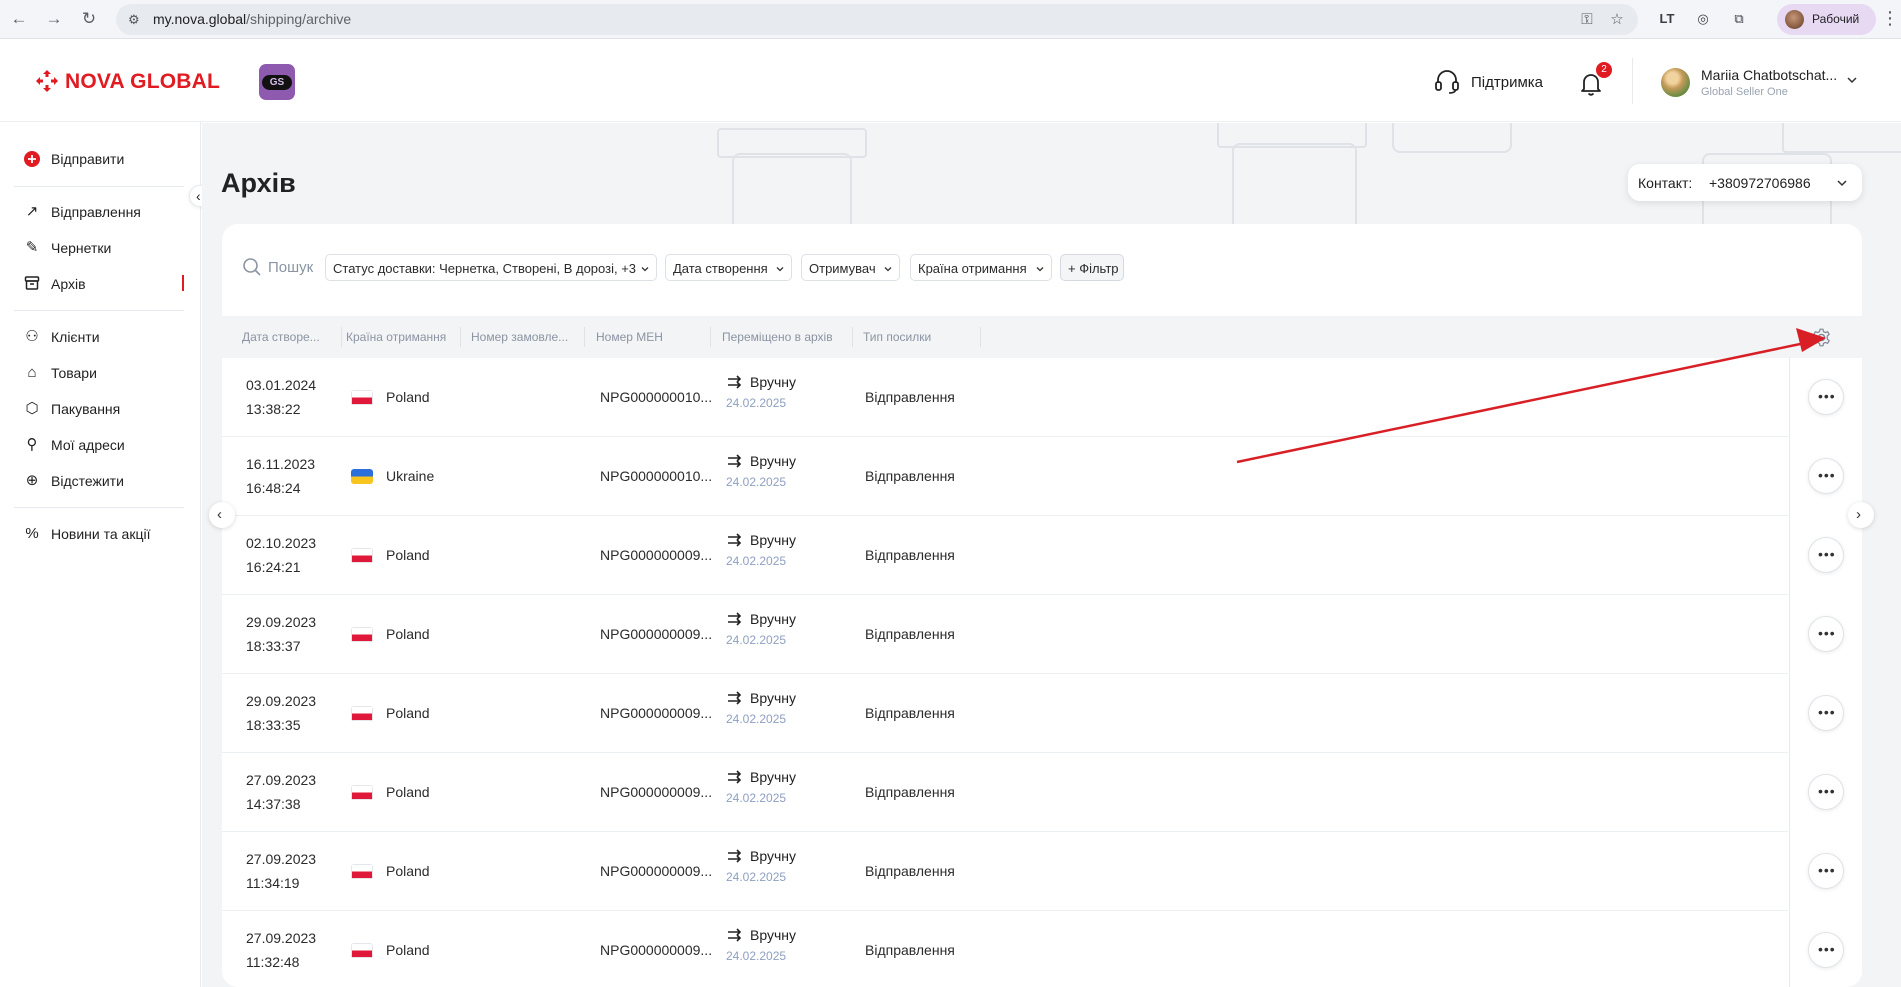 The height and width of the screenshot is (987, 1901). Describe the element at coordinates (113, 285) in the screenshot. I see `sidebar-item-archive: Архів` at that location.